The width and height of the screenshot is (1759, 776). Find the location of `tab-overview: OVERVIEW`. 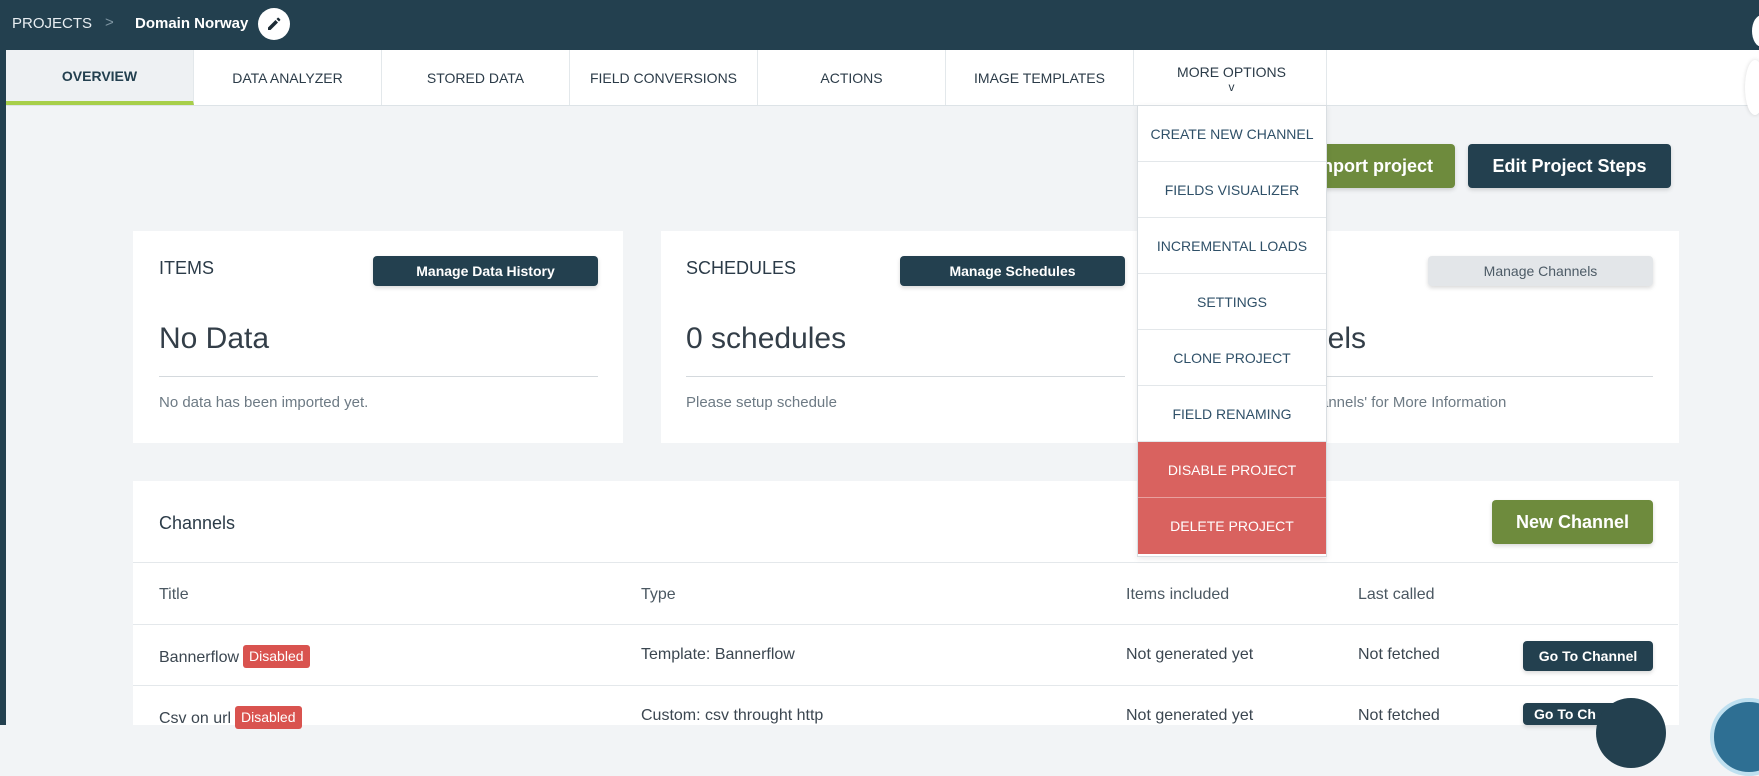

tab-overview: OVERVIEW is located at coordinates (100, 77).